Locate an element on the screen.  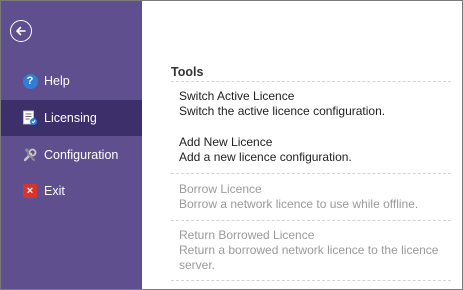
exit-icon: × is located at coordinates (30, 191).